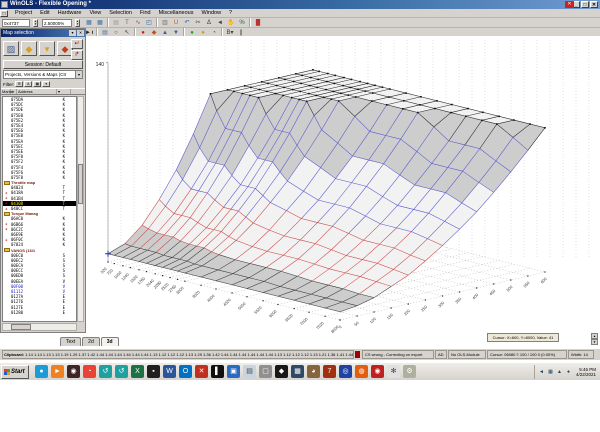  I want to click on menu-project: Project, so click(23, 13).